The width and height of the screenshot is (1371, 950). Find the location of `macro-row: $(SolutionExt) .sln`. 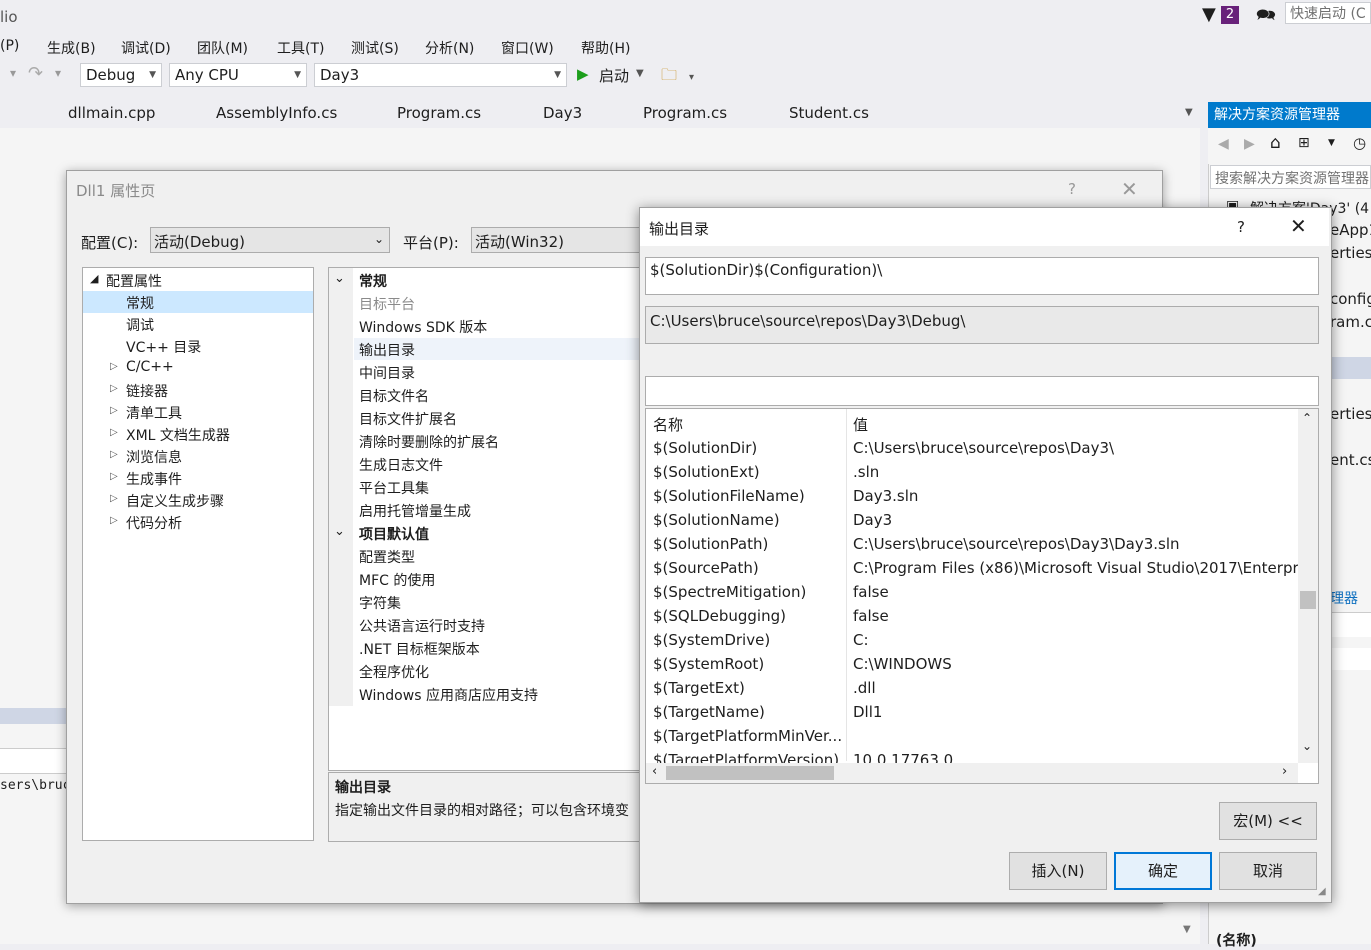

macro-row: $(SolutionExt) .sln is located at coordinates (972, 473).